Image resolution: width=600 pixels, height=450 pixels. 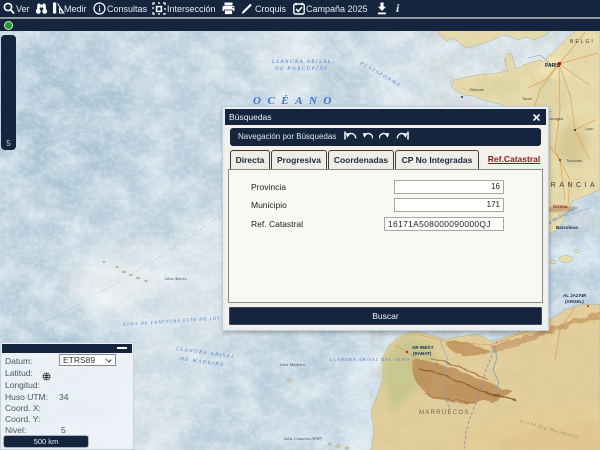 What do you see at coordinates (582, 41) in the screenshot?
I see `svg-text: BÉLGI` at bounding box center [582, 41].